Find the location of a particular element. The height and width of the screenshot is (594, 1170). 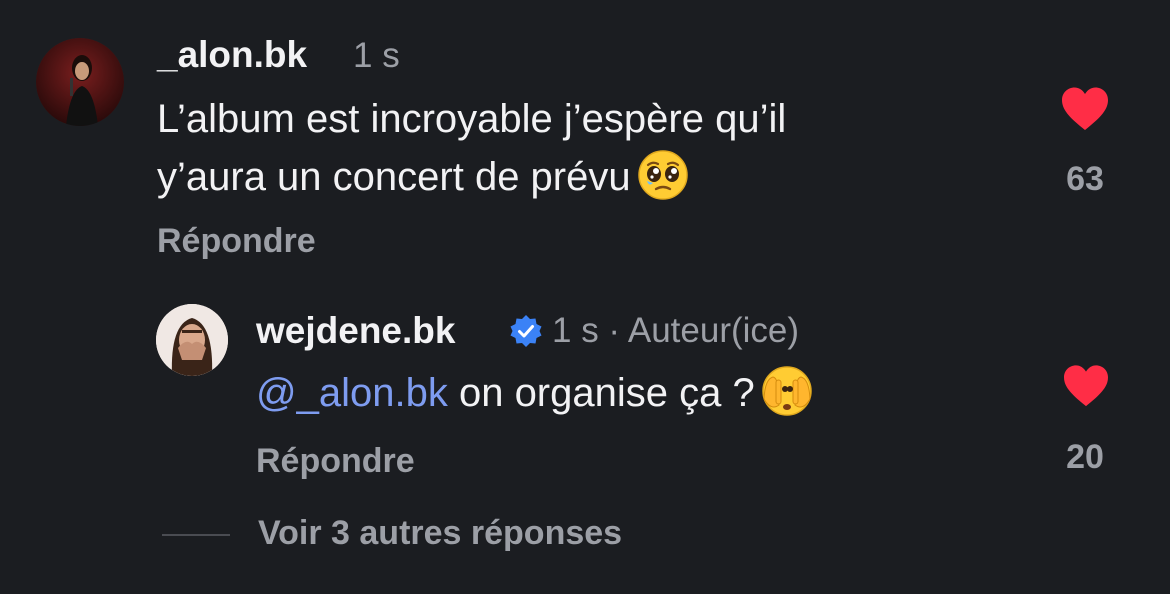

reply-text-content: on organise ça ? is located at coordinates (601, 393).